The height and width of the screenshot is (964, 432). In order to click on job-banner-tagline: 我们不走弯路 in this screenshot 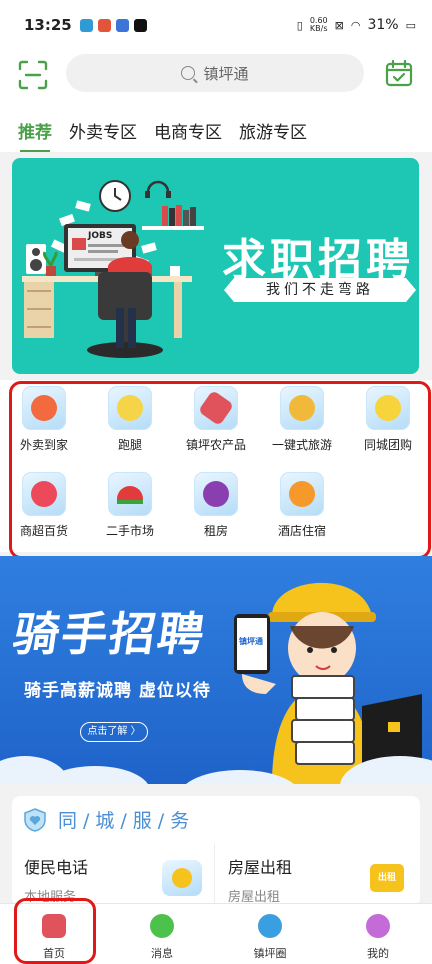, I will do `click(320, 290)`.